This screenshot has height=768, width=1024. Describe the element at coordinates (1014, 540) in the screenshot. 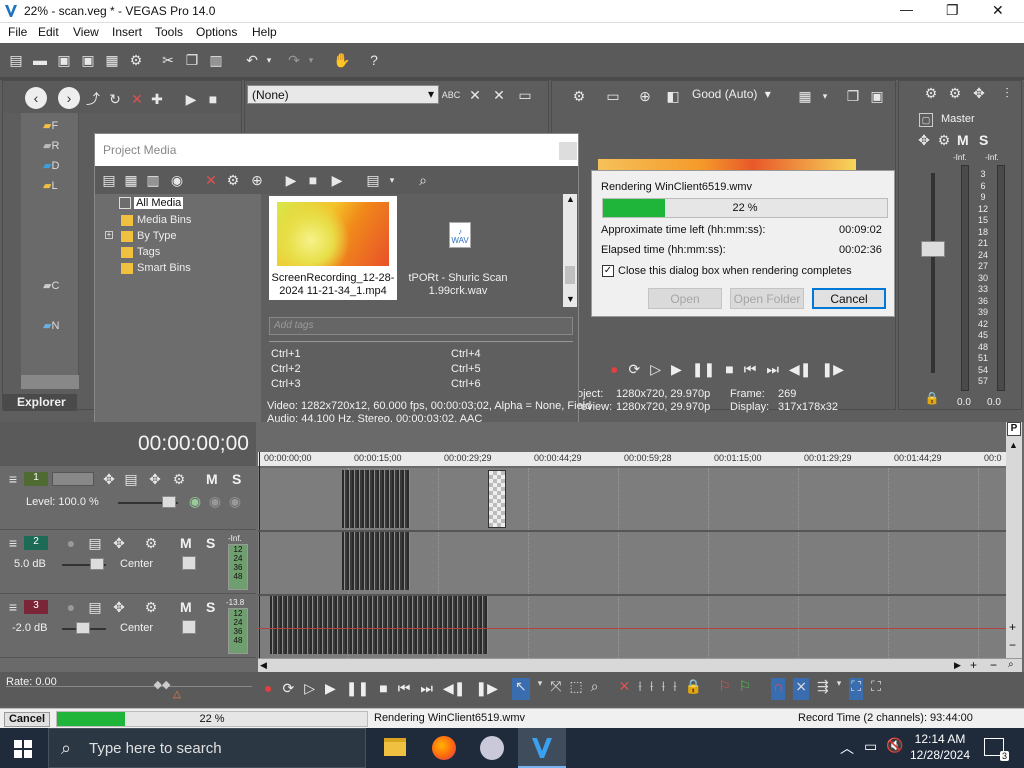

I see `timeline-vscroll: P ▲ + −` at that location.